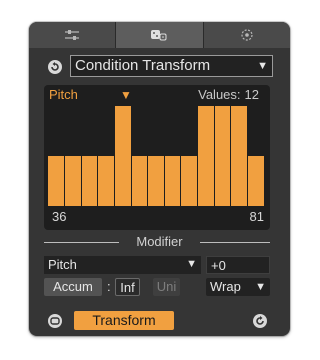 This screenshot has width=320, height=360. What do you see at coordinates (127, 287) in the screenshot?
I see `inf-button: Inf` at bounding box center [127, 287].